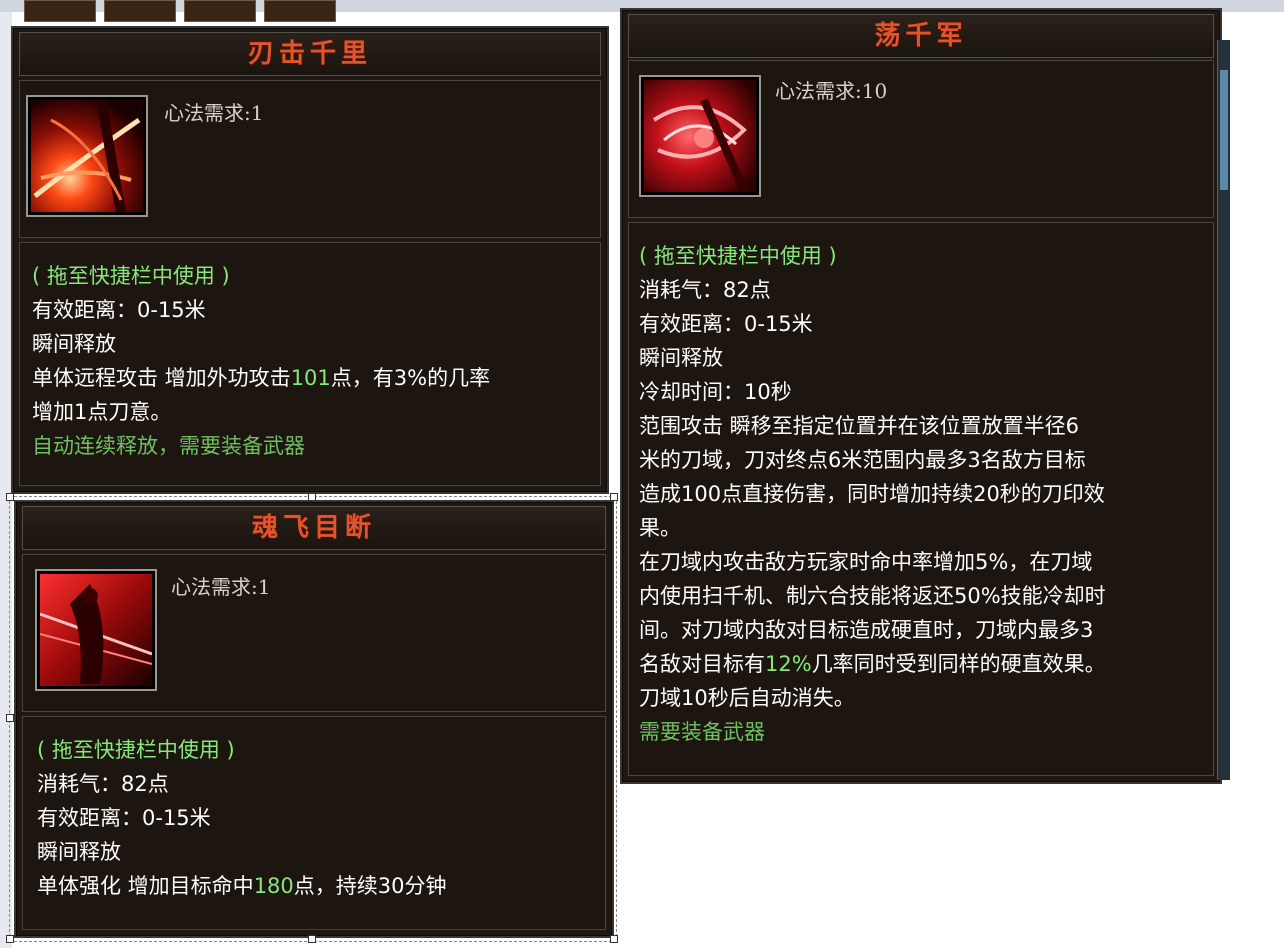 Image resolution: width=1284 pixels, height=948 pixels. Describe the element at coordinates (831, 91) in the screenshot. I see `requirement-label: 心法需求:10` at that location.